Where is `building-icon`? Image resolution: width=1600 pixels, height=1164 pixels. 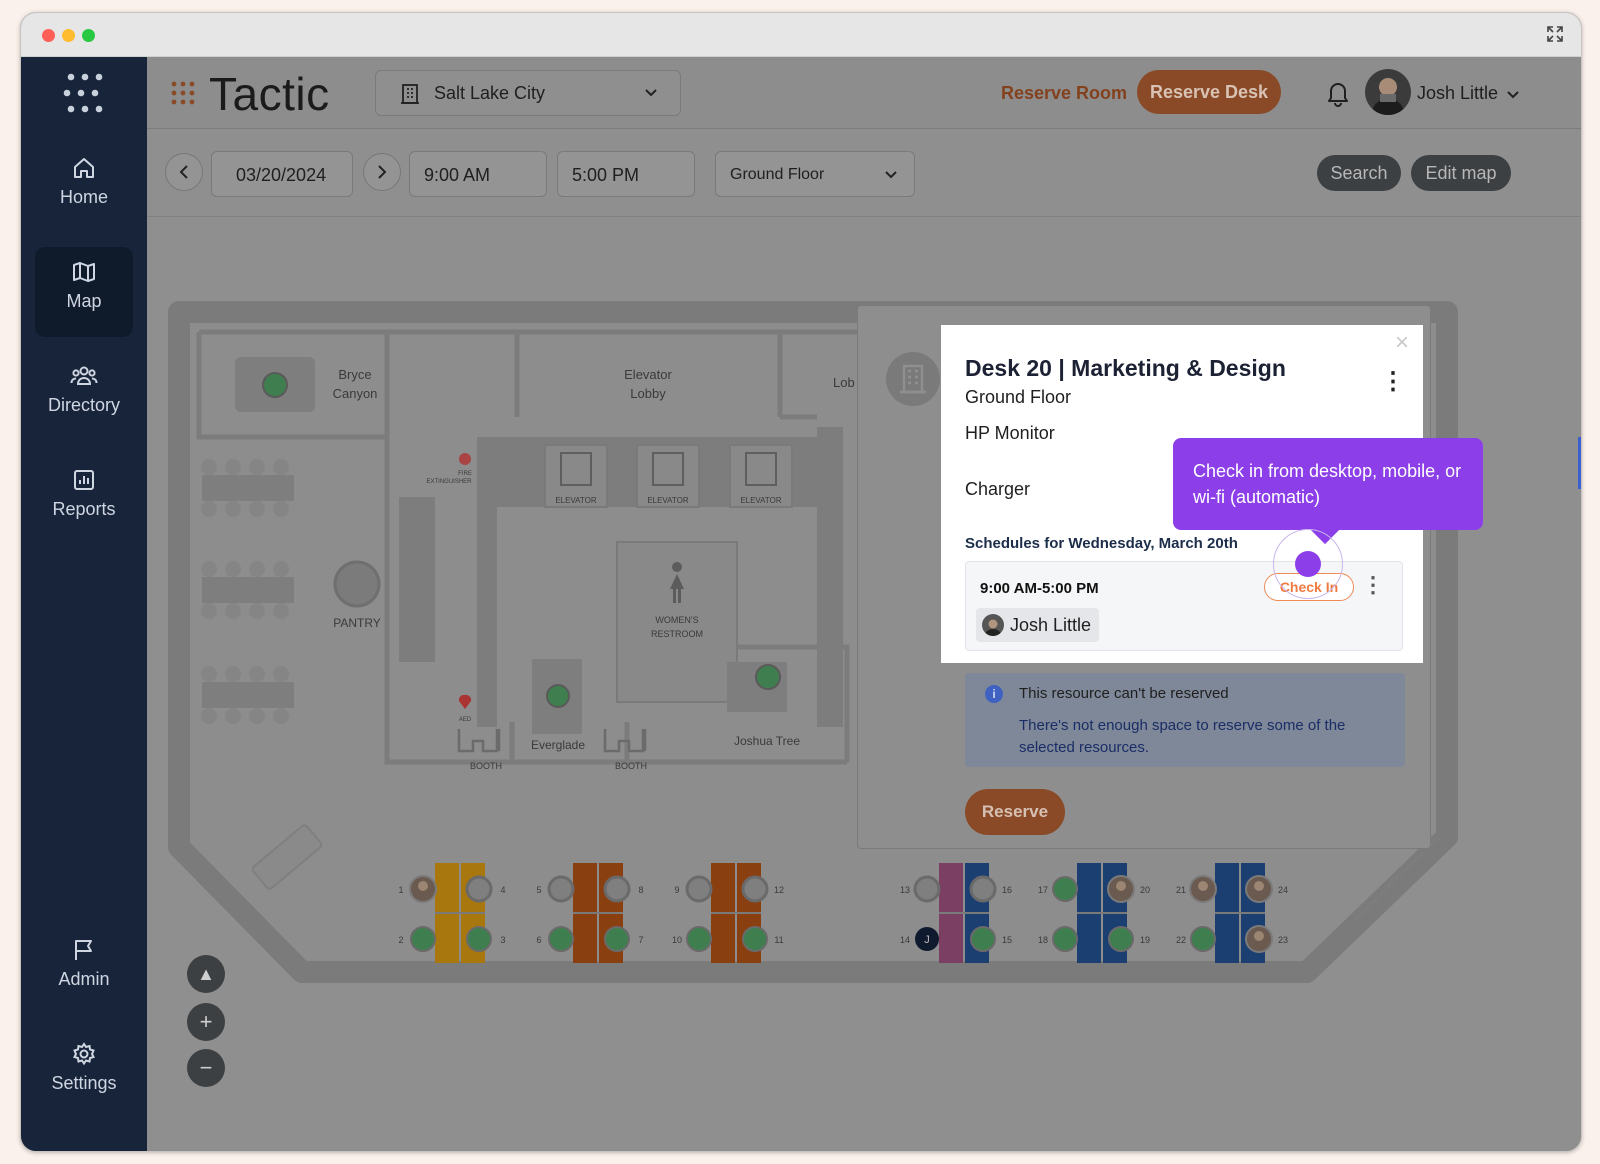 building-icon is located at coordinates (913, 379).